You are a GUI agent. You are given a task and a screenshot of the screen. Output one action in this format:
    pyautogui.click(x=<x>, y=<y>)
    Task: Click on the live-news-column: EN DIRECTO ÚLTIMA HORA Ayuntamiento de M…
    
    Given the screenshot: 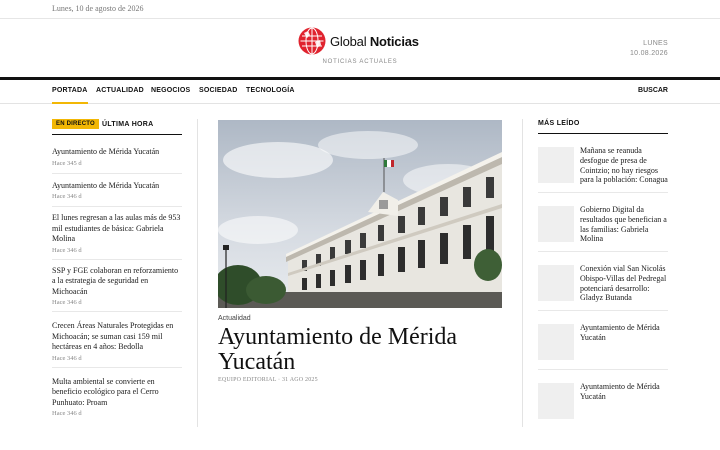 What is the action you would take?
    pyautogui.click(x=117, y=270)
    